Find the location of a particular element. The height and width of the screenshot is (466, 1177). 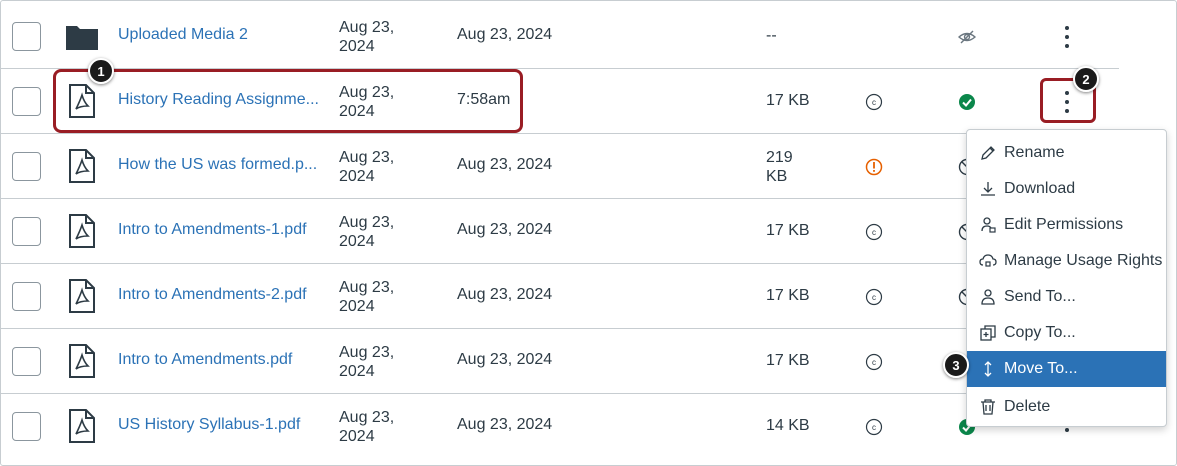

callout-badge: 2 is located at coordinates (1086, 79).